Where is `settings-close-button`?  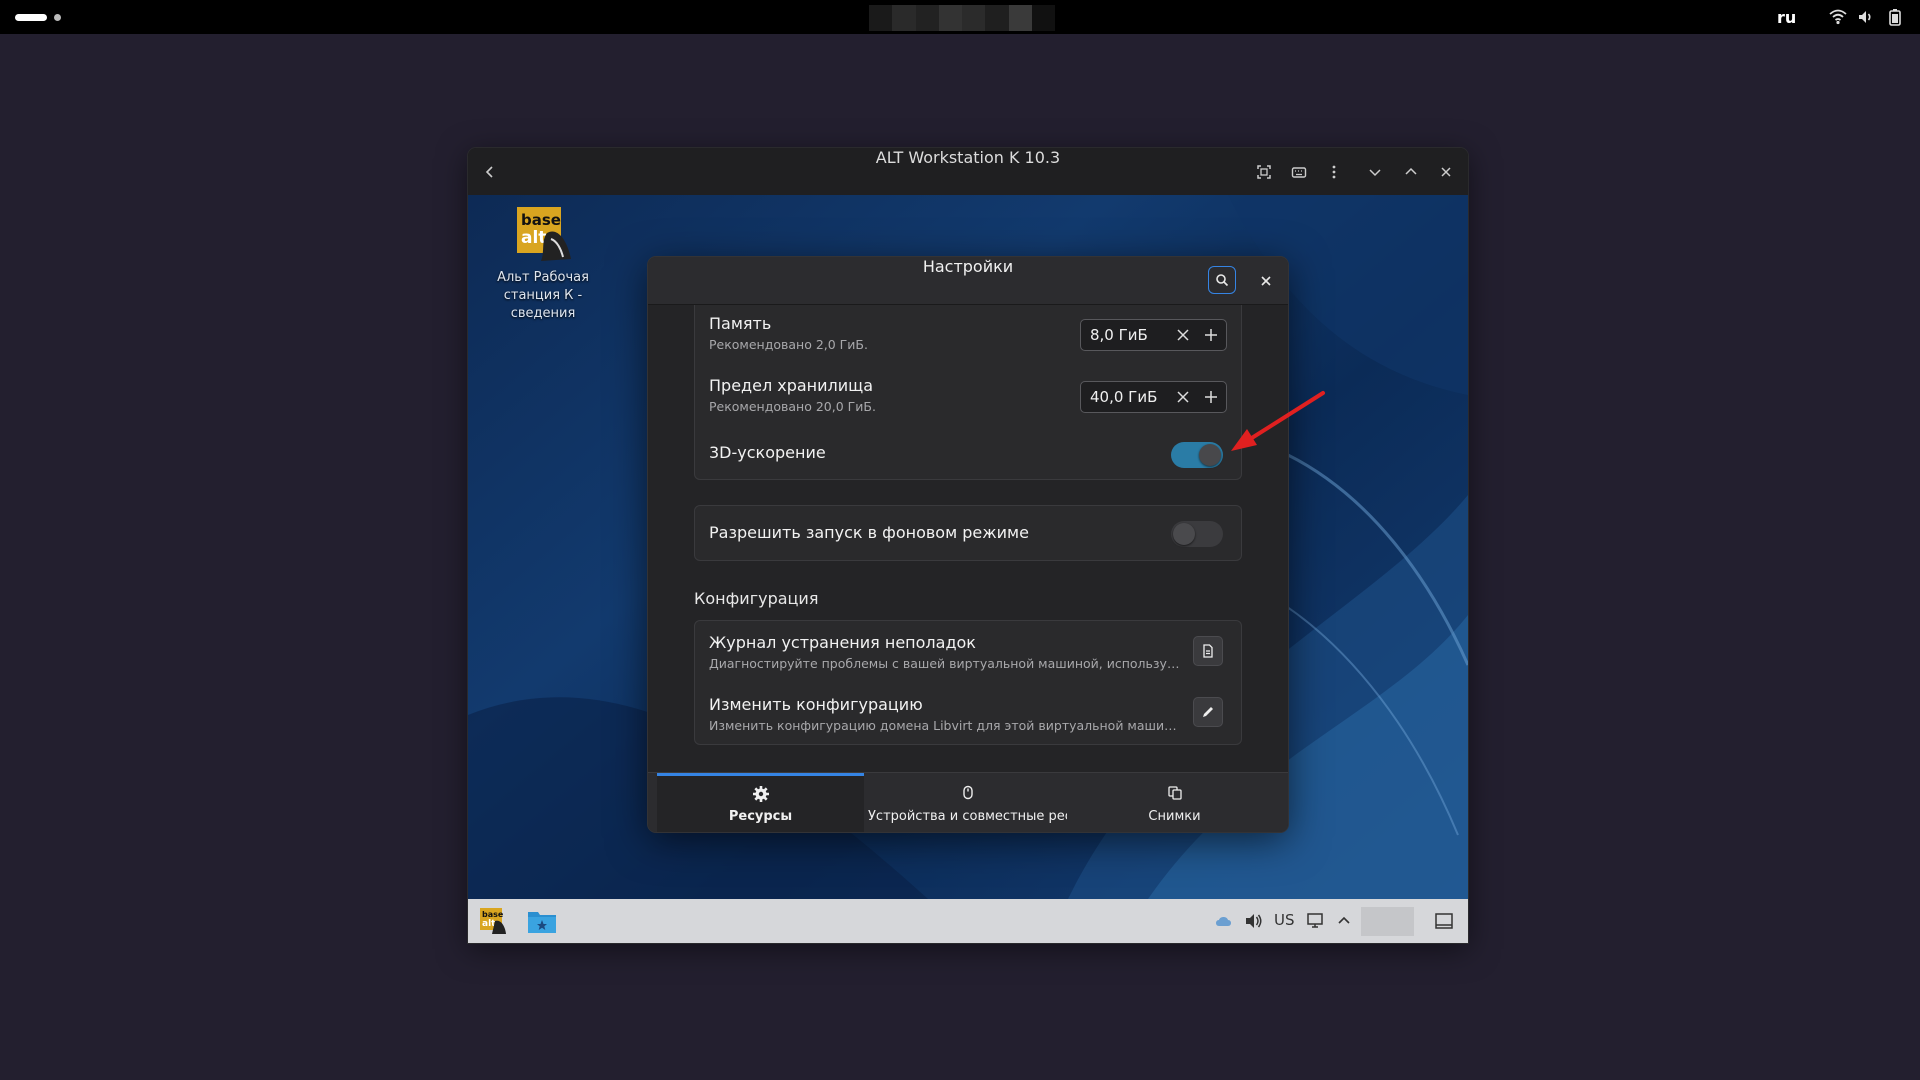 settings-close-button is located at coordinates (1266, 281).